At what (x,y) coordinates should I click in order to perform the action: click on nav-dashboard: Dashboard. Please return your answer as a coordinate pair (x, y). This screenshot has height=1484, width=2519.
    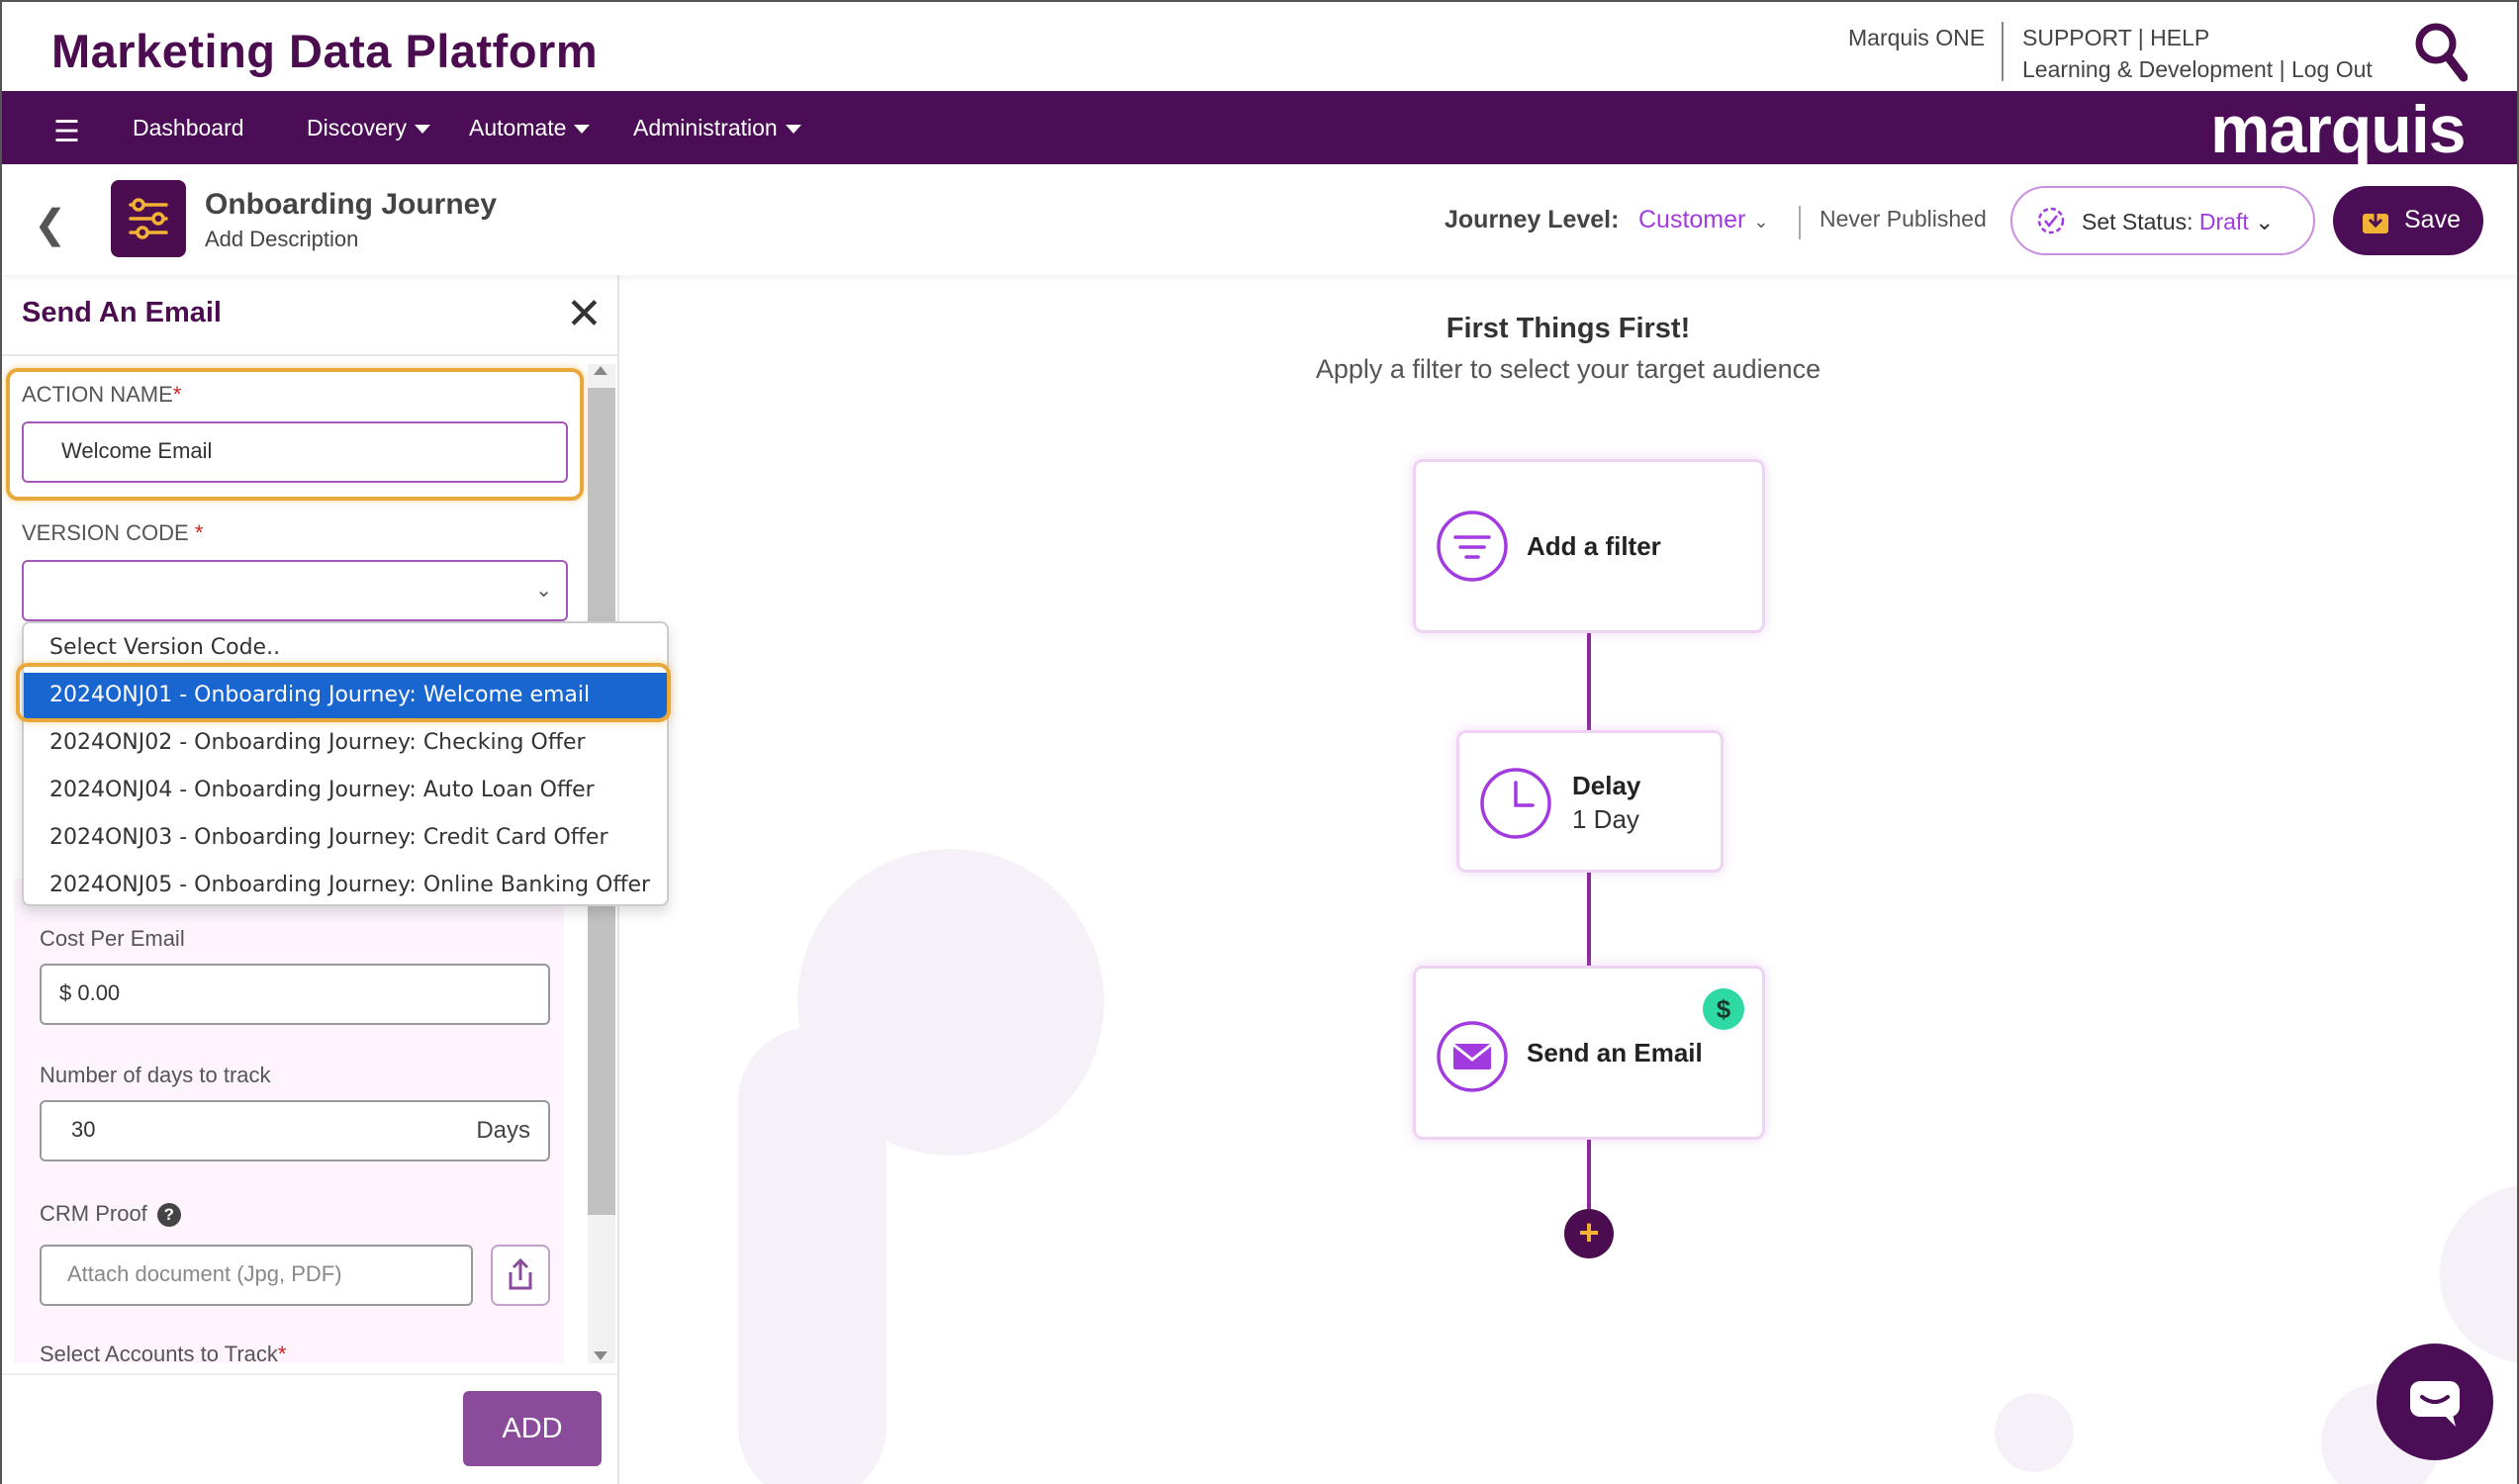
    Looking at the image, I should click on (188, 128).